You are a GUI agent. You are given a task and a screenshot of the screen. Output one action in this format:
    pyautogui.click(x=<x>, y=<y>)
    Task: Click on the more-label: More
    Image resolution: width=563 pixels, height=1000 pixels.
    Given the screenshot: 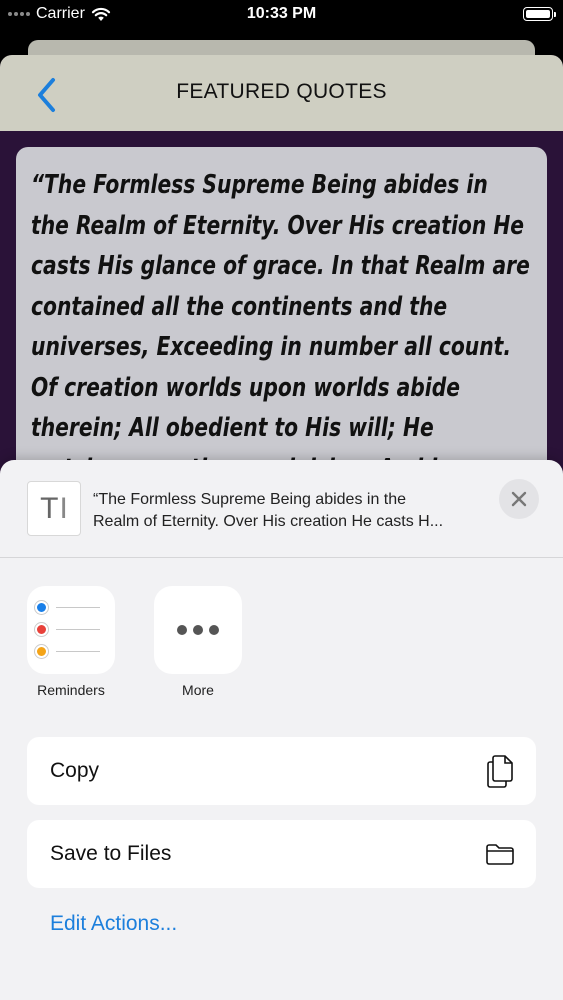 What is the action you would take?
    pyautogui.click(x=198, y=690)
    